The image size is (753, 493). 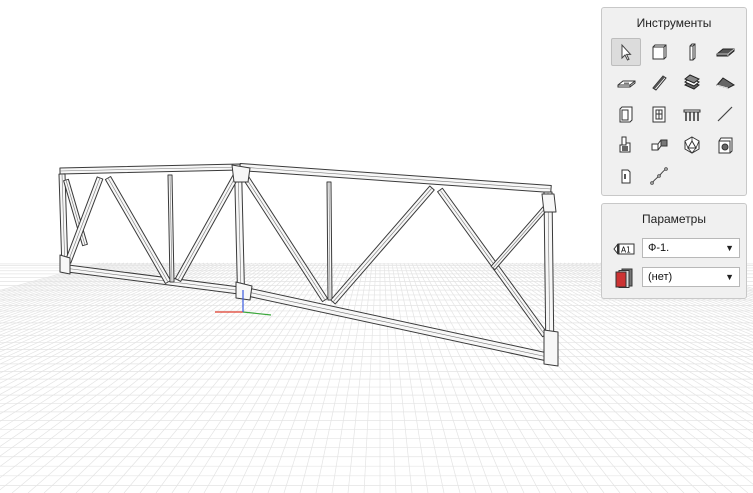 I want to click on beam-button, so click(x=659, y=83).